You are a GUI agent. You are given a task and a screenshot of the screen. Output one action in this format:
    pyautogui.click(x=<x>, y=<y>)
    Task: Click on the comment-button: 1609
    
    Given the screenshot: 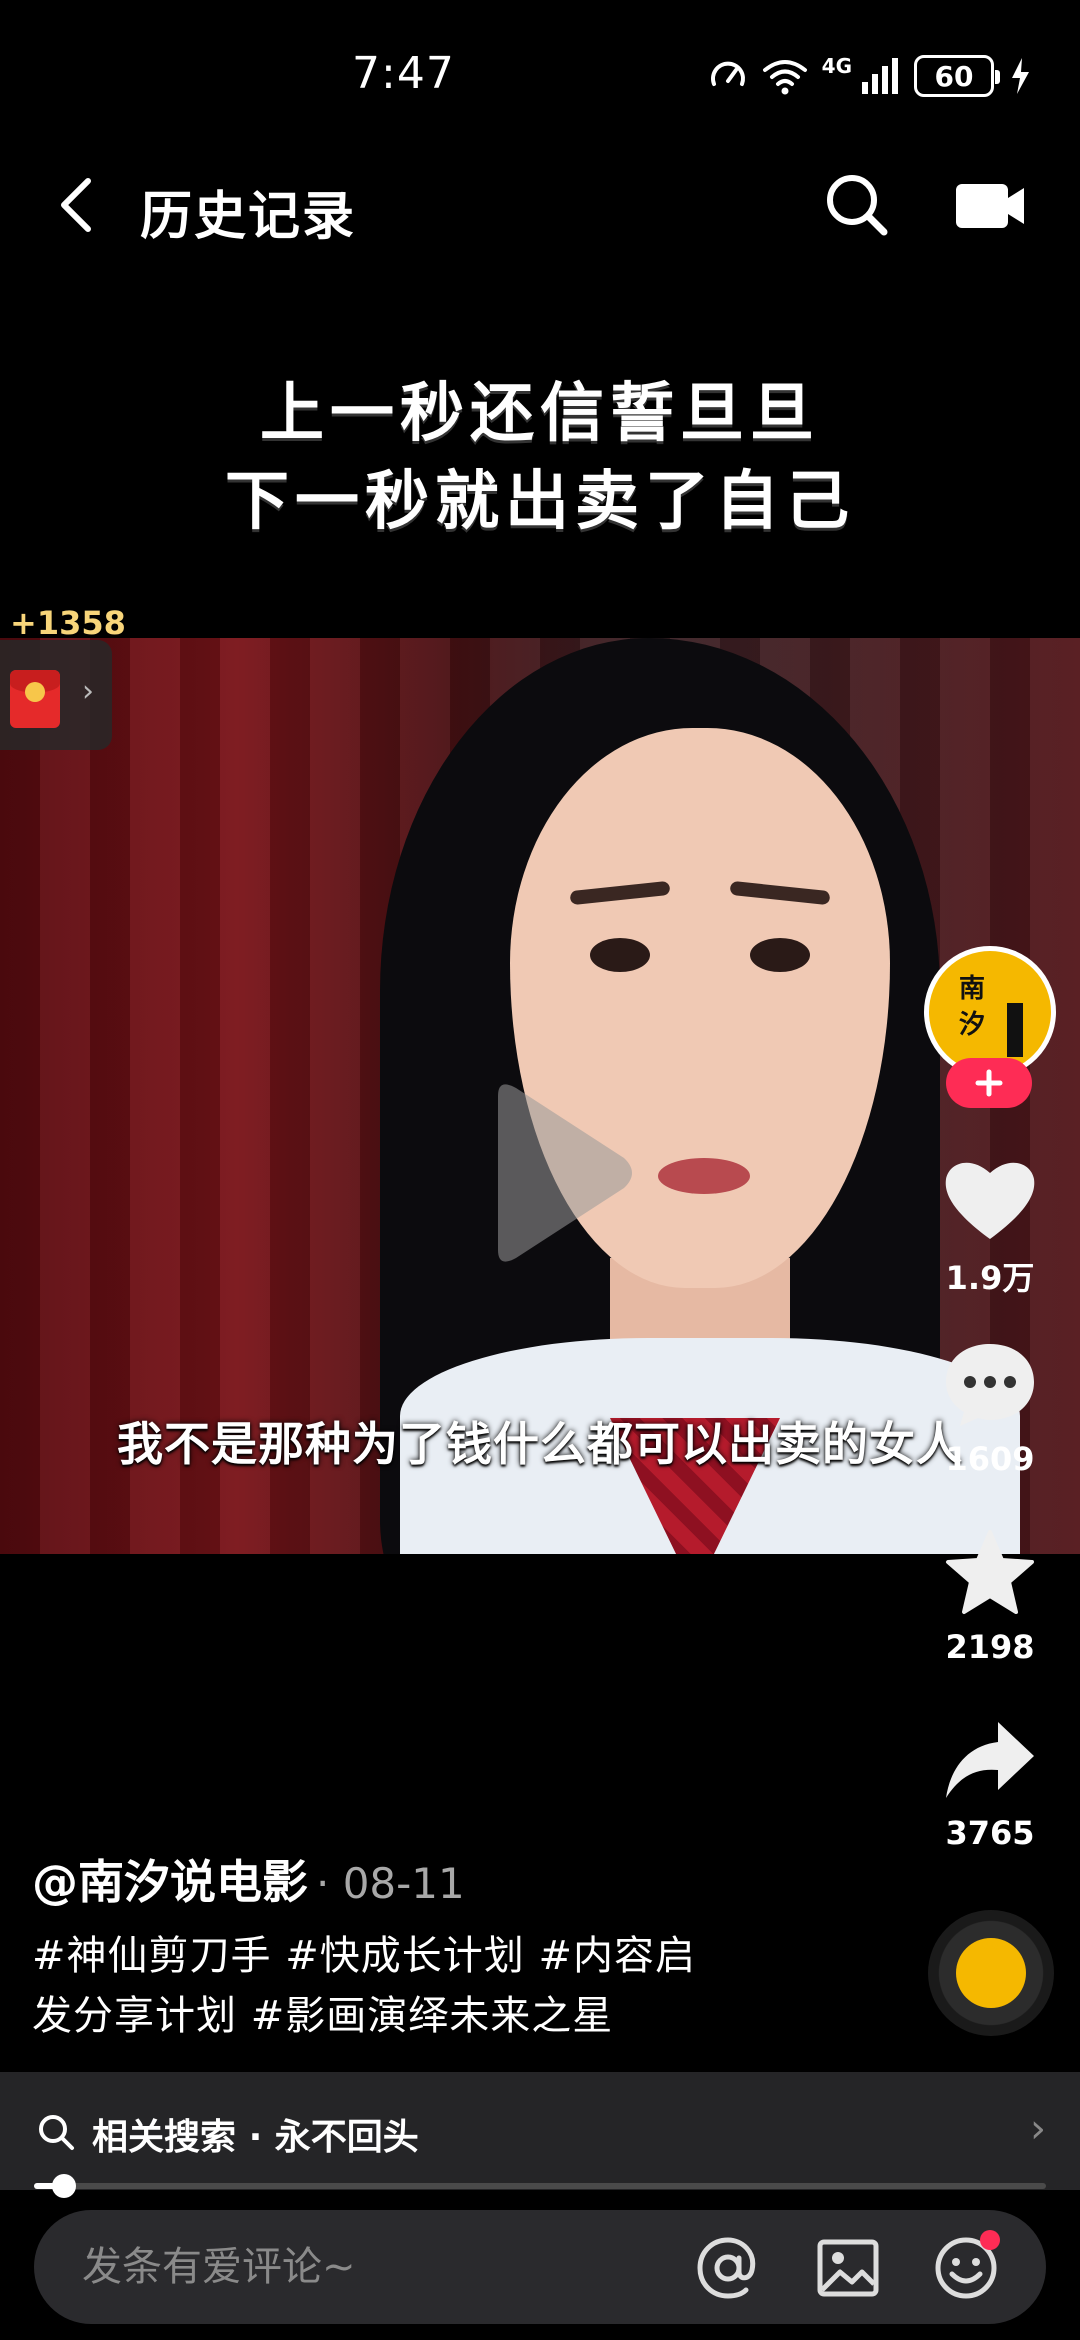 What is the action you would take?
    pyautogui.click(x=990, y=1409)
    